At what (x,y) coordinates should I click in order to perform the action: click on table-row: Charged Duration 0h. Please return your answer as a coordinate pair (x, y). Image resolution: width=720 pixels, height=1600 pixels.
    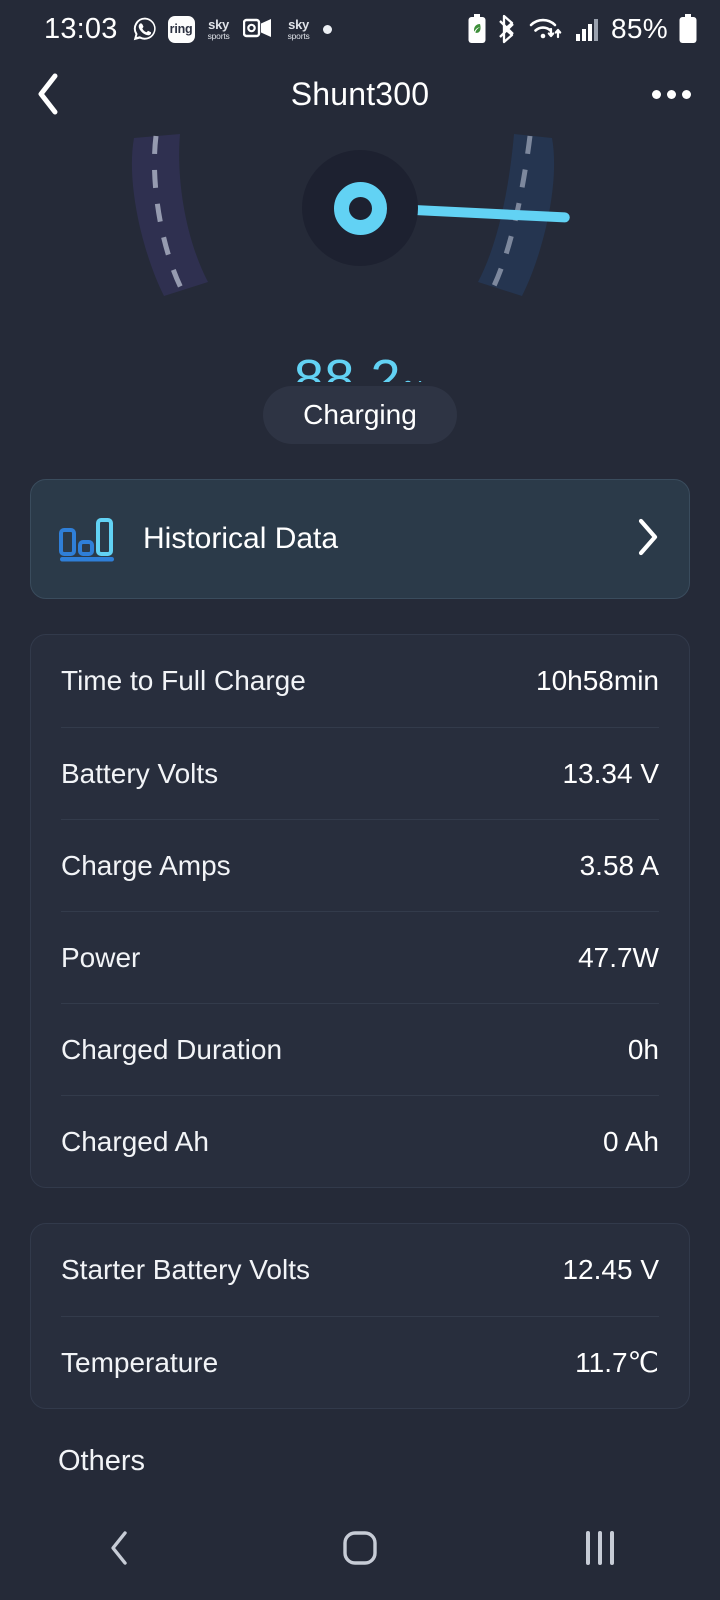
    Looking at the image, I should click on (360, 1049).